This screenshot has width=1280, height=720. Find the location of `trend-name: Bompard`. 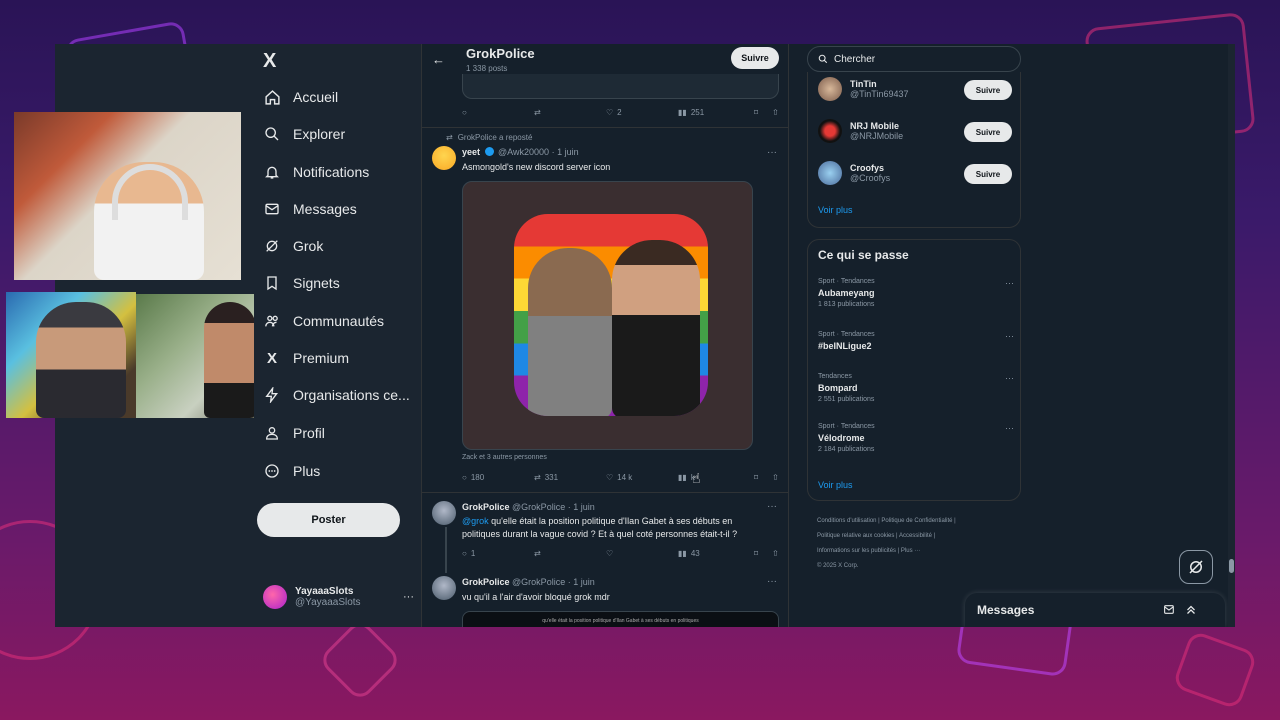

trend-name: Bompard is located at coordinates (838, 388).